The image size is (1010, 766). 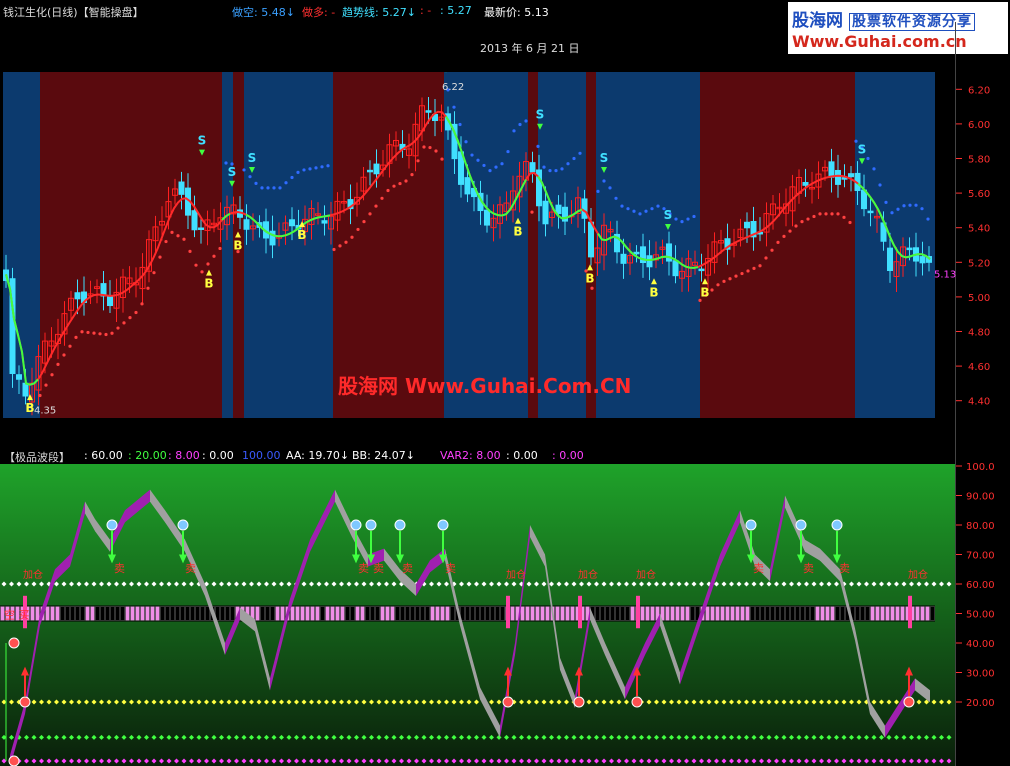 I want to click on price-tick-label: 6.20, so click(x=979, y=90).